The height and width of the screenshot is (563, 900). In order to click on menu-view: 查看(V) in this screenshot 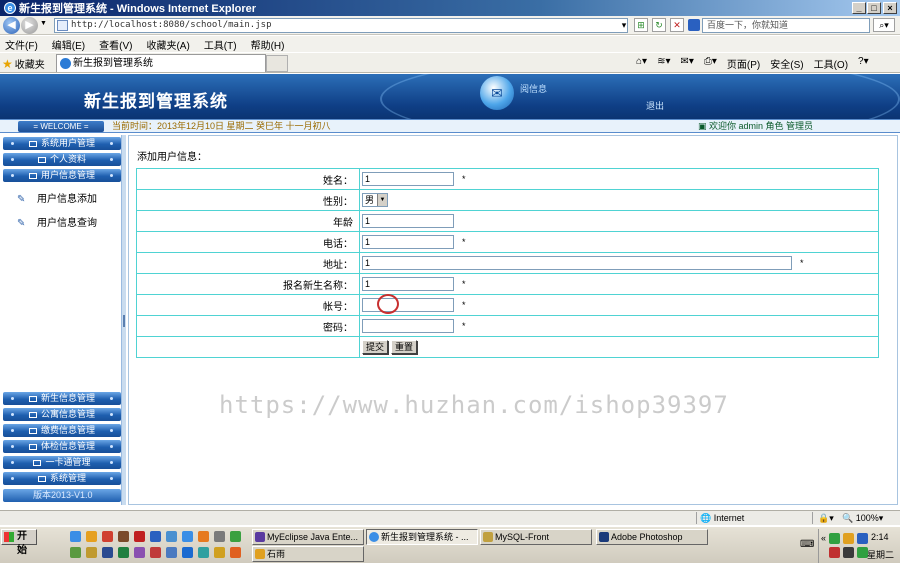, I will do `click(115, 44)`.